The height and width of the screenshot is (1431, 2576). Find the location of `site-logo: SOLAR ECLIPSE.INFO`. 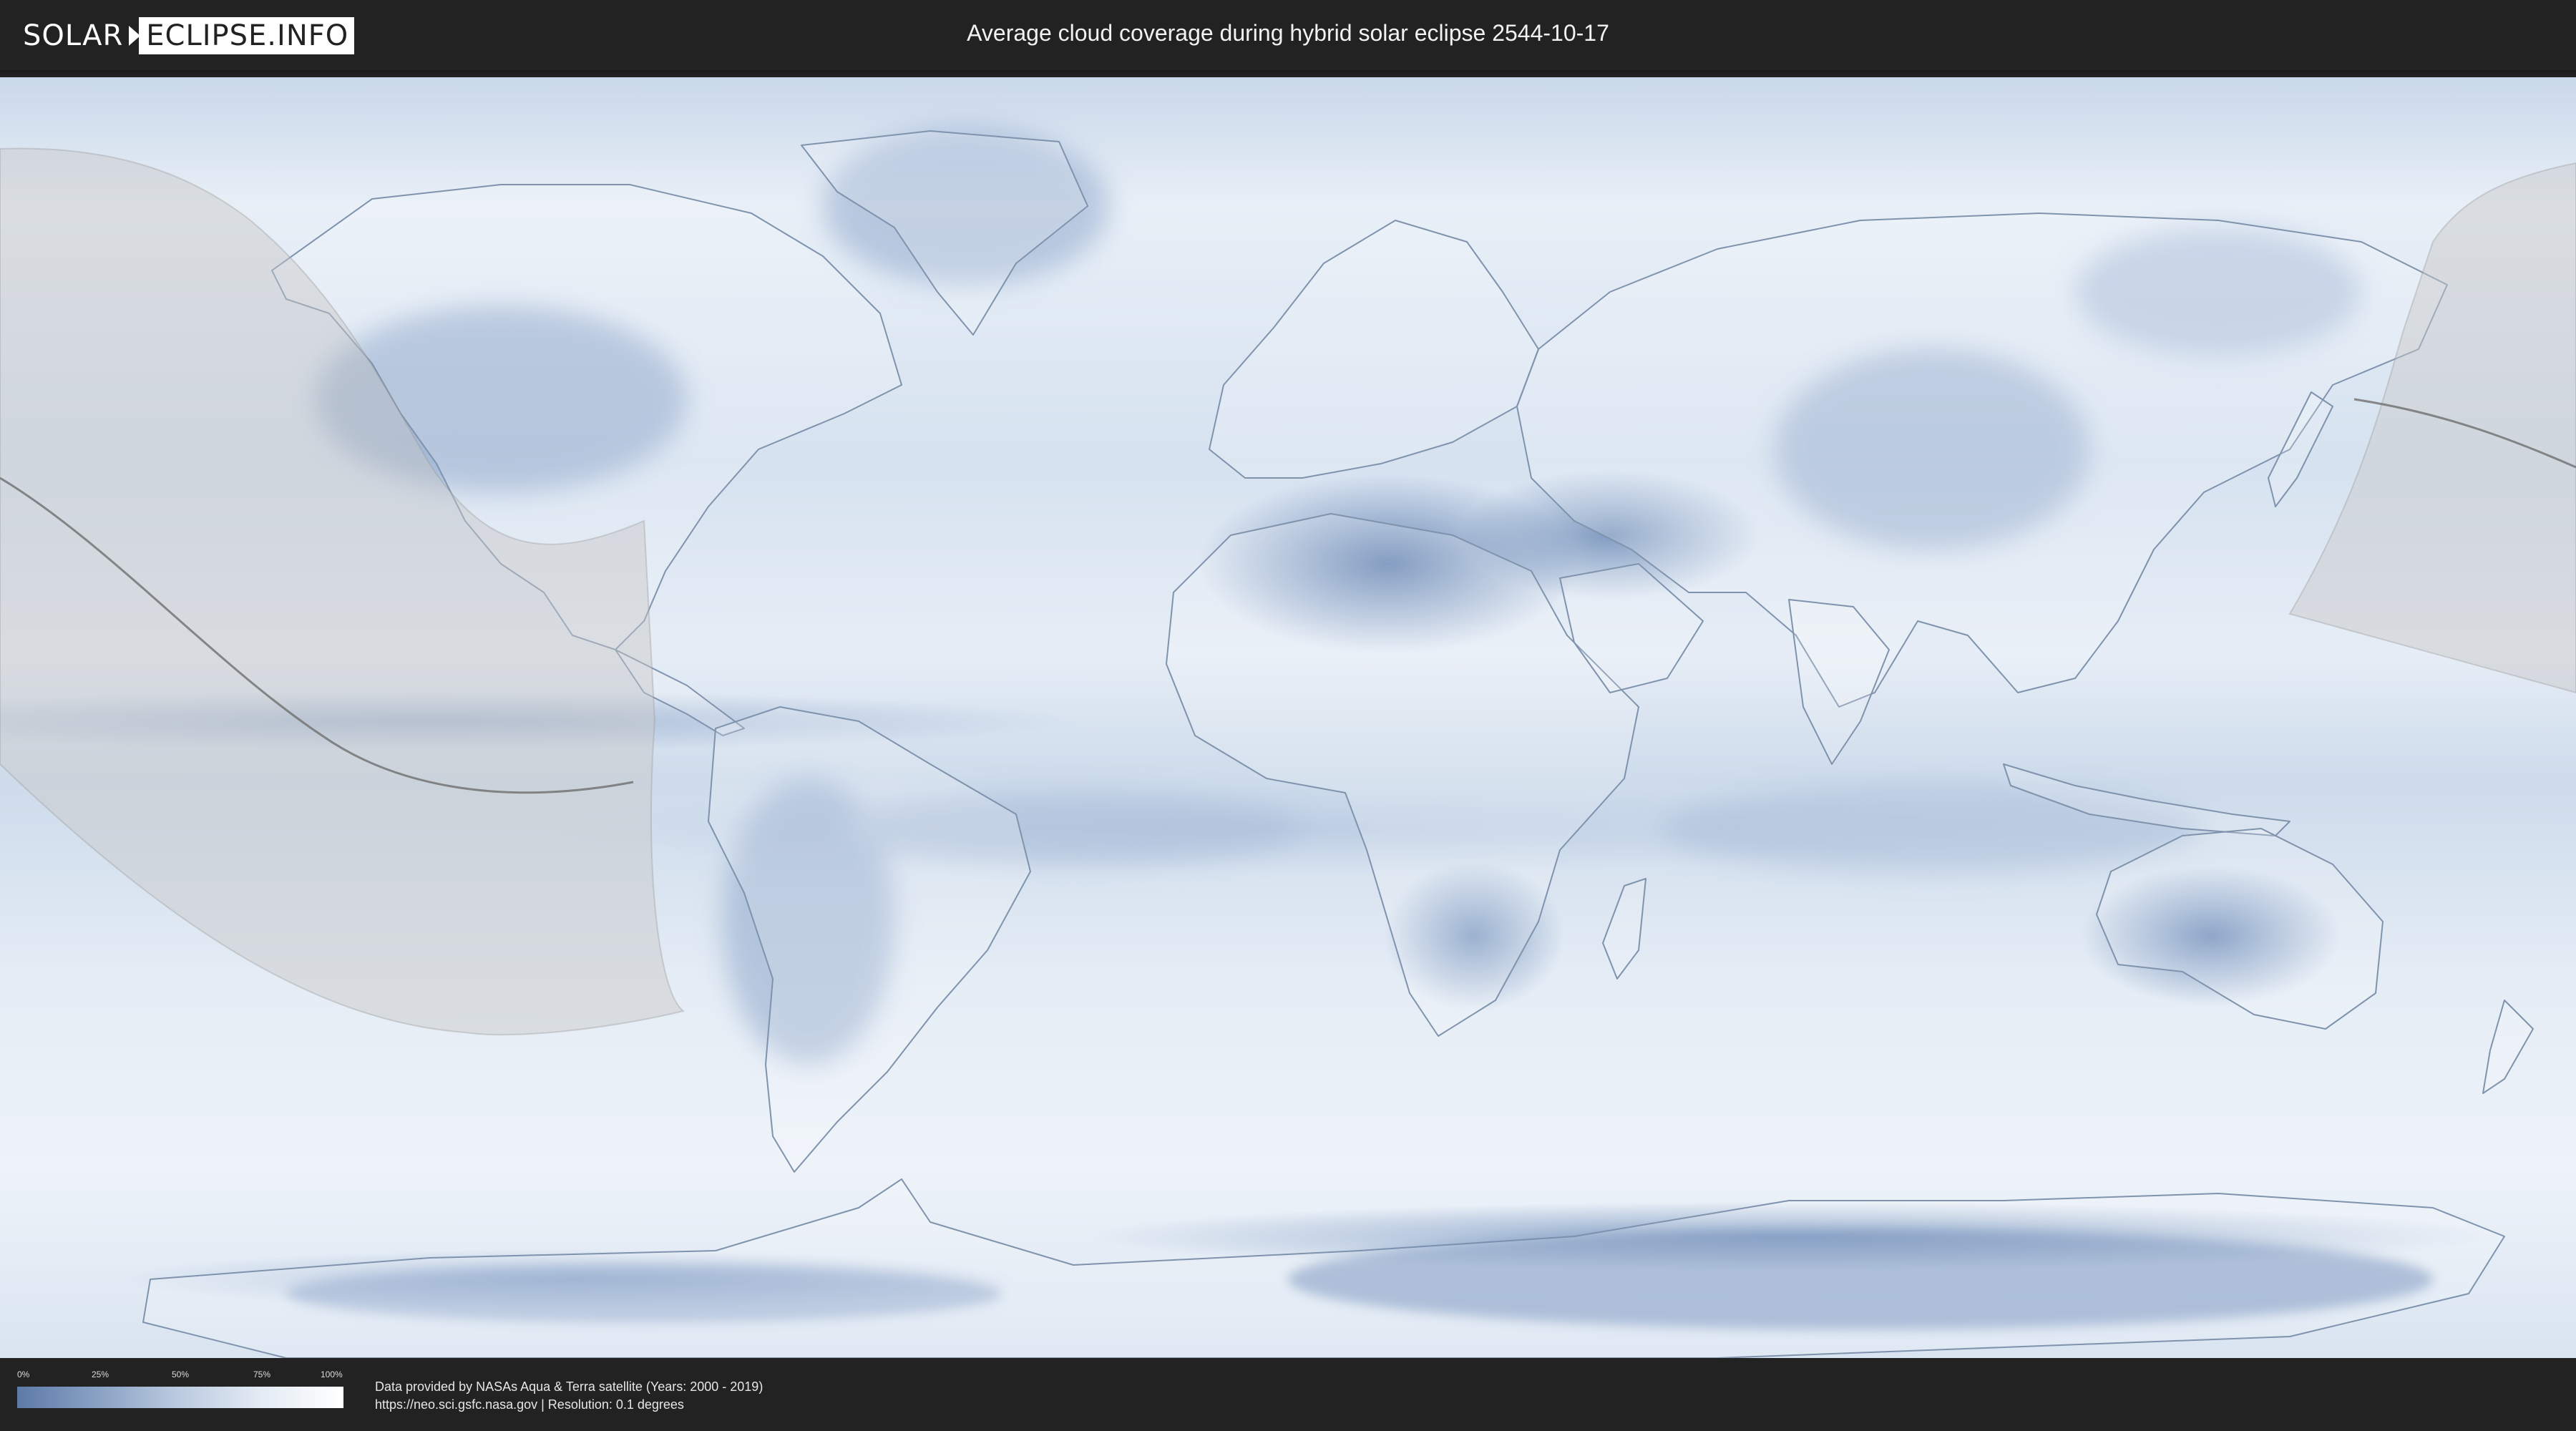

site-logo: SOLAR ECLIPSE.INFO is located at coordinates (189, 35).